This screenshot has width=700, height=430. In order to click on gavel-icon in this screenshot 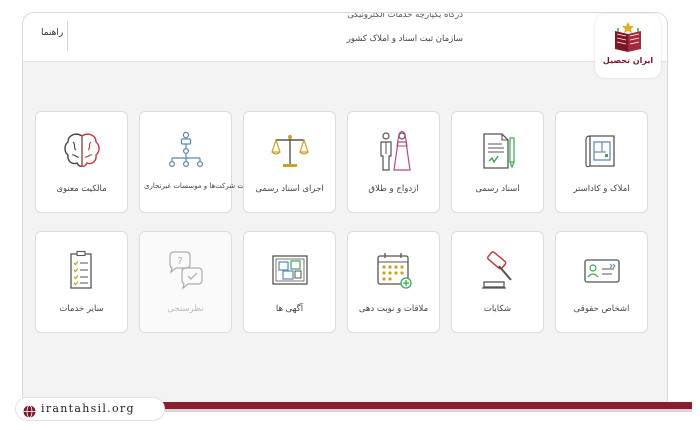, I will do `click(498, 273)`.